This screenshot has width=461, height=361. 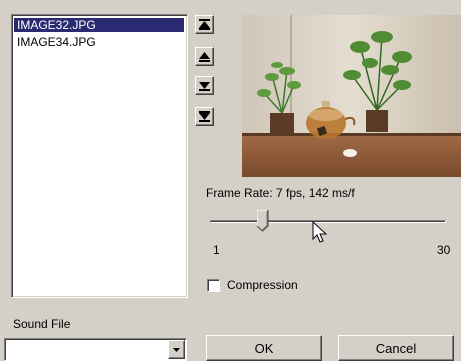 I want to click on move-to-bottom-button, so click(x=204, y=116).